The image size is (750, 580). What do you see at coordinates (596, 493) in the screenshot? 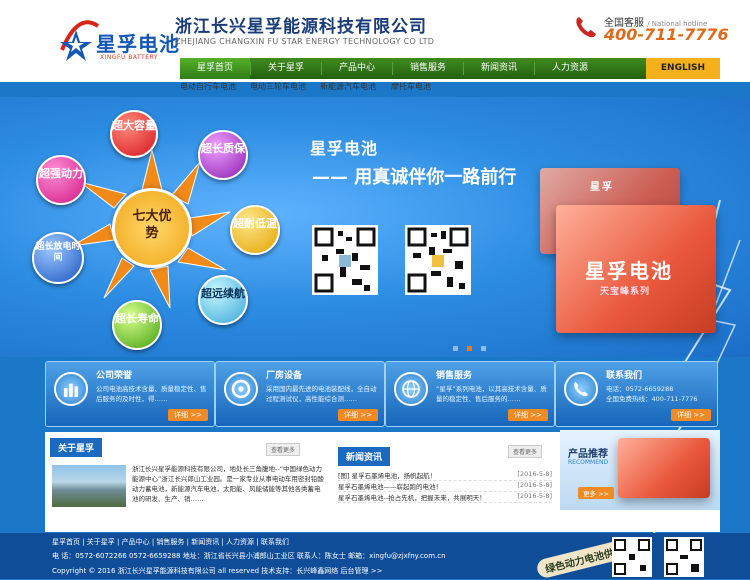
I see `recommend-more-button: 更多 >>` at bounding box center [596, 493].